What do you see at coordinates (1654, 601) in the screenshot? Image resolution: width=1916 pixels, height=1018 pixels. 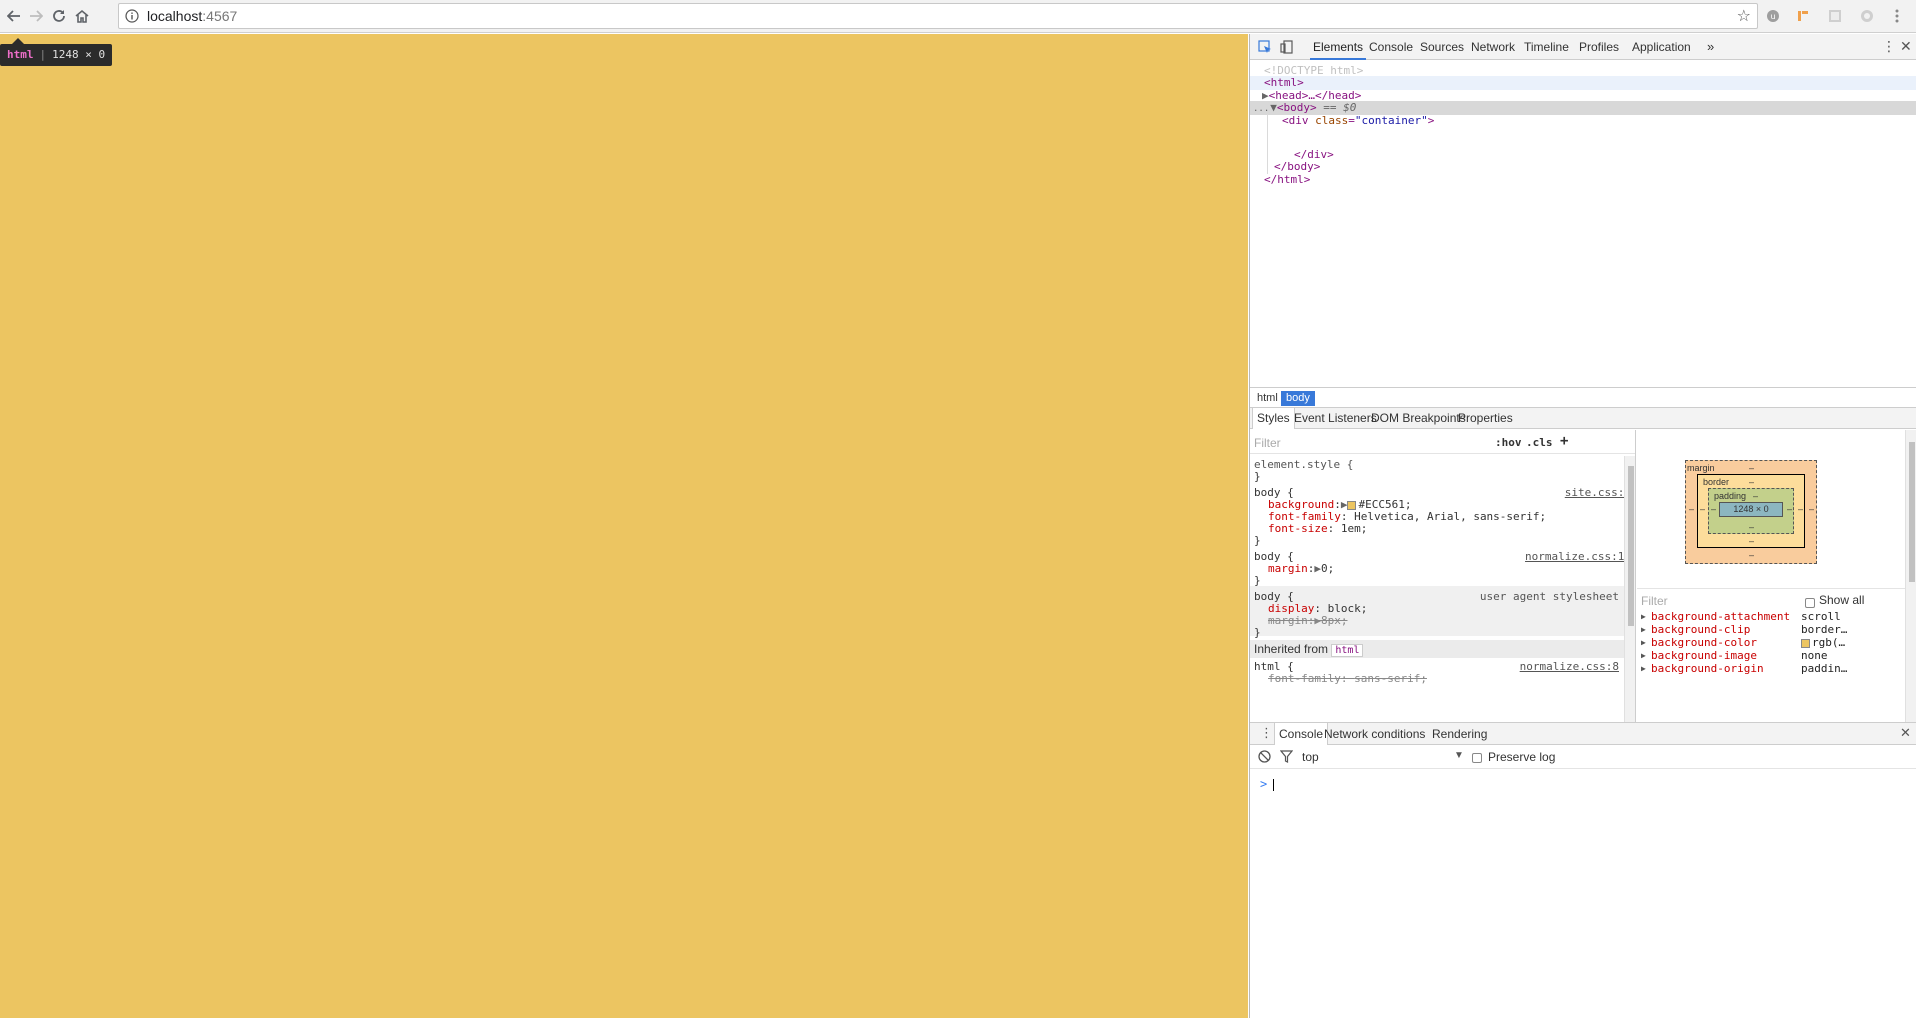 I see `computed-filter-input: Filter` at bounding box center [1654, 601].